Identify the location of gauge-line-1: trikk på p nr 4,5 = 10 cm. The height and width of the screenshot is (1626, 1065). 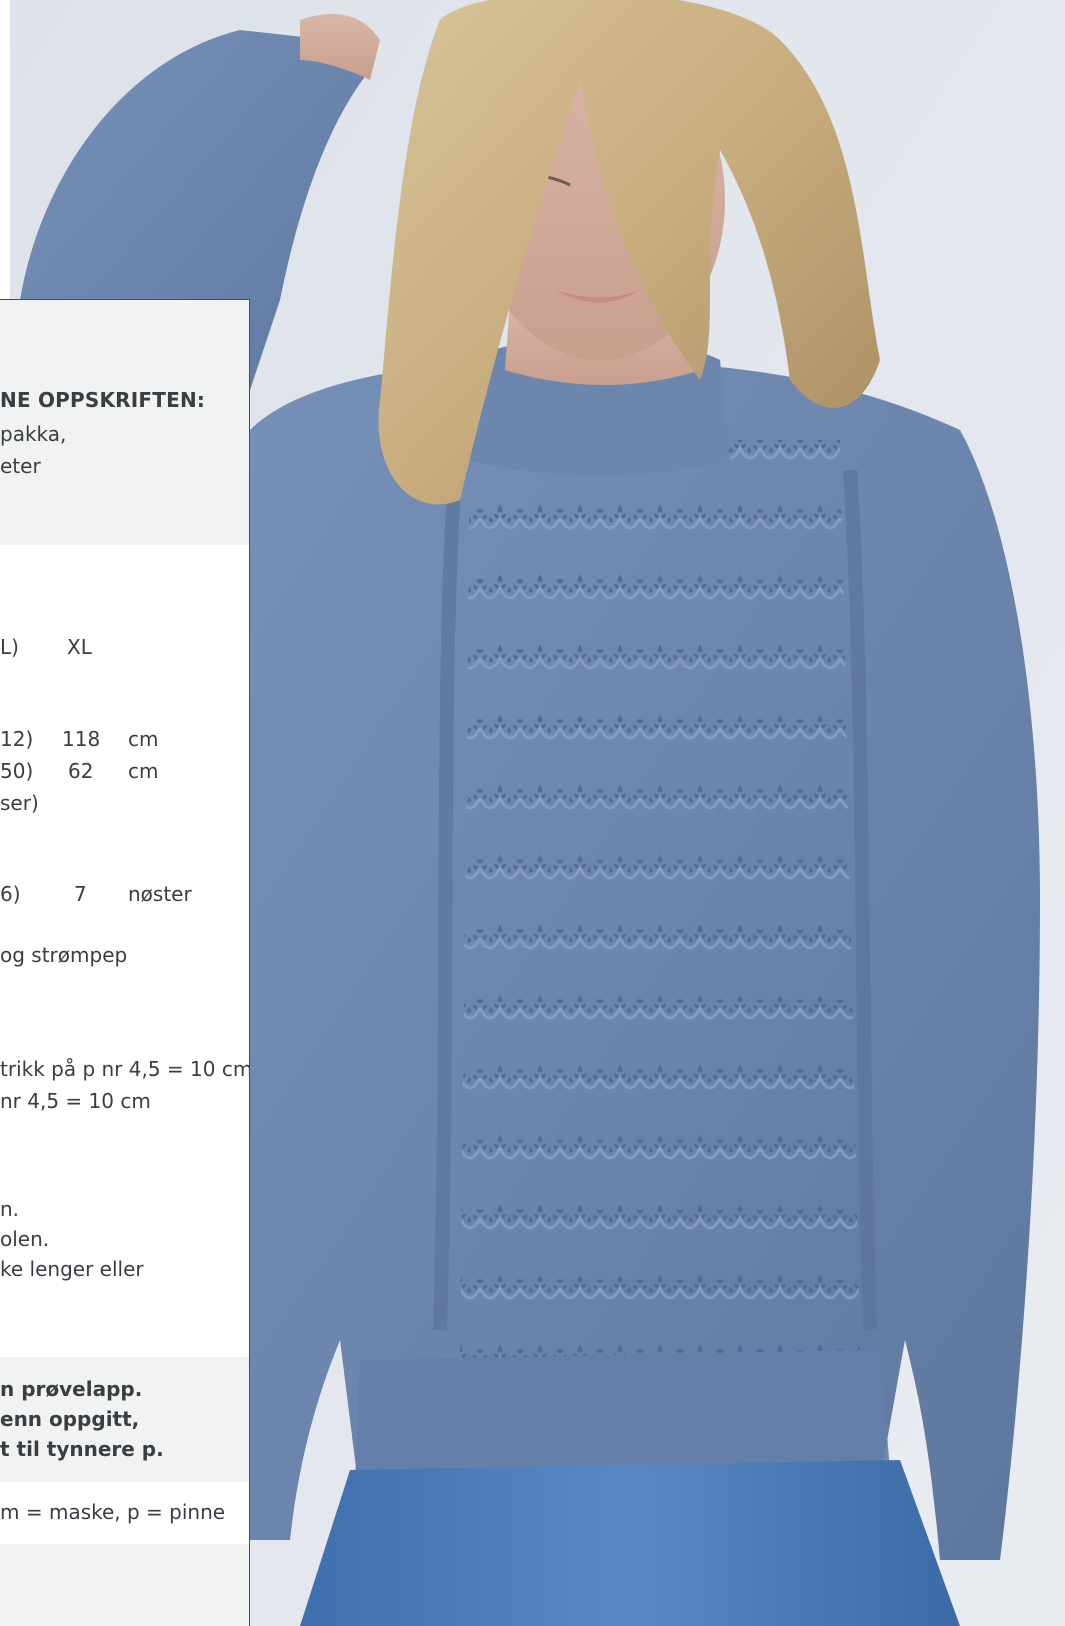
(124, 1069).